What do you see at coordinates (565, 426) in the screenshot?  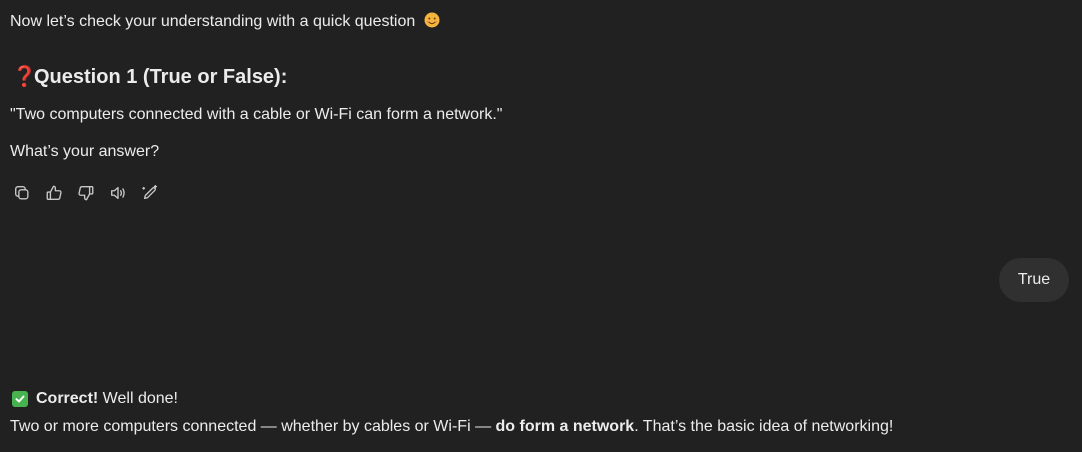 I see `explanation-bold: do form a network` at bounding box center [565, 426].